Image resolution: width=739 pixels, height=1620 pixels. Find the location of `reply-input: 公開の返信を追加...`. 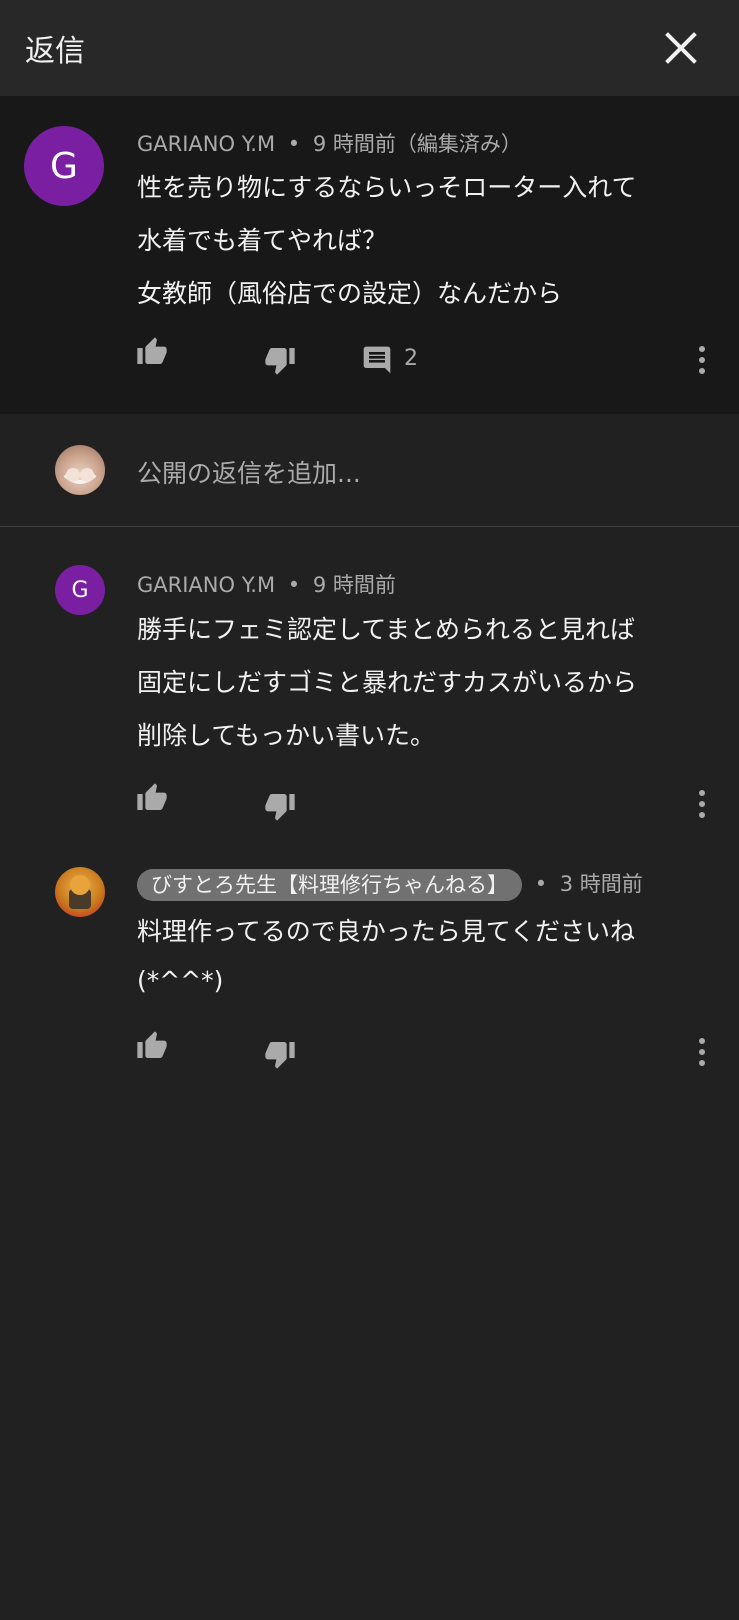

reply-input: 公開の返信を追加... is located at coordinates (249, 472).